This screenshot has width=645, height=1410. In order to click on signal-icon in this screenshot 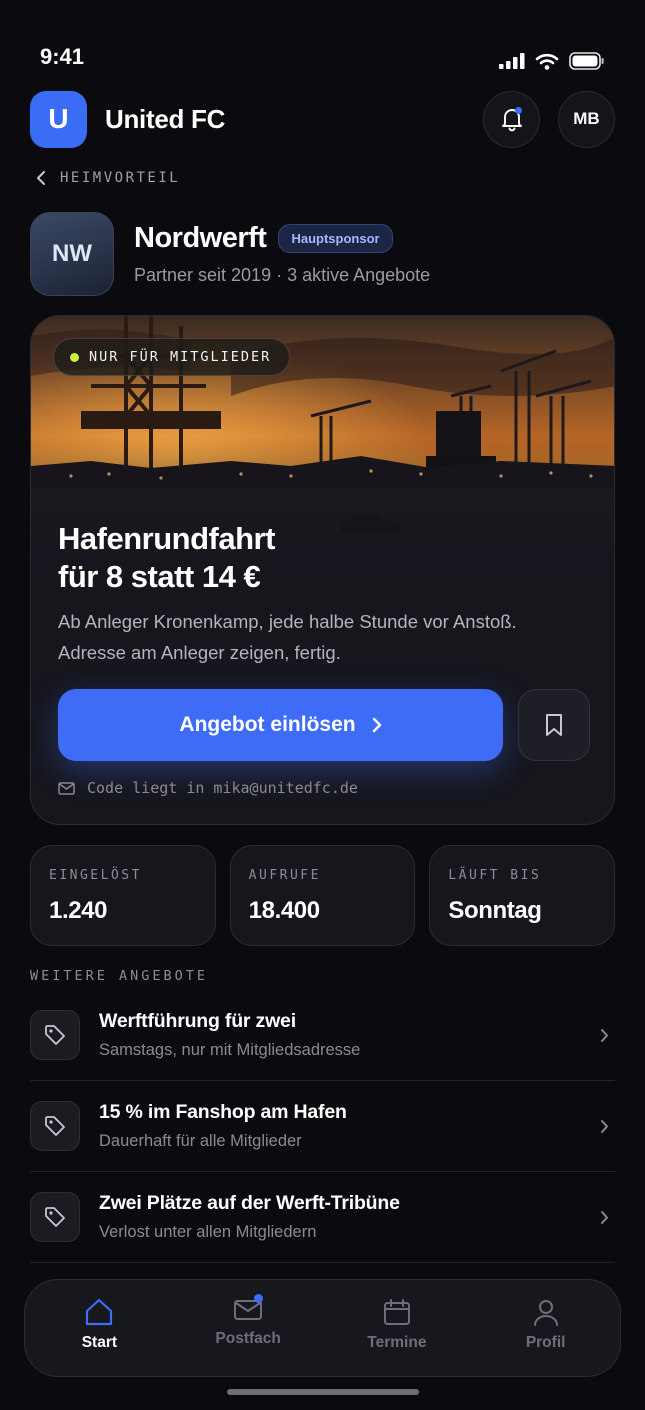, I will do `click(512, 61)`.